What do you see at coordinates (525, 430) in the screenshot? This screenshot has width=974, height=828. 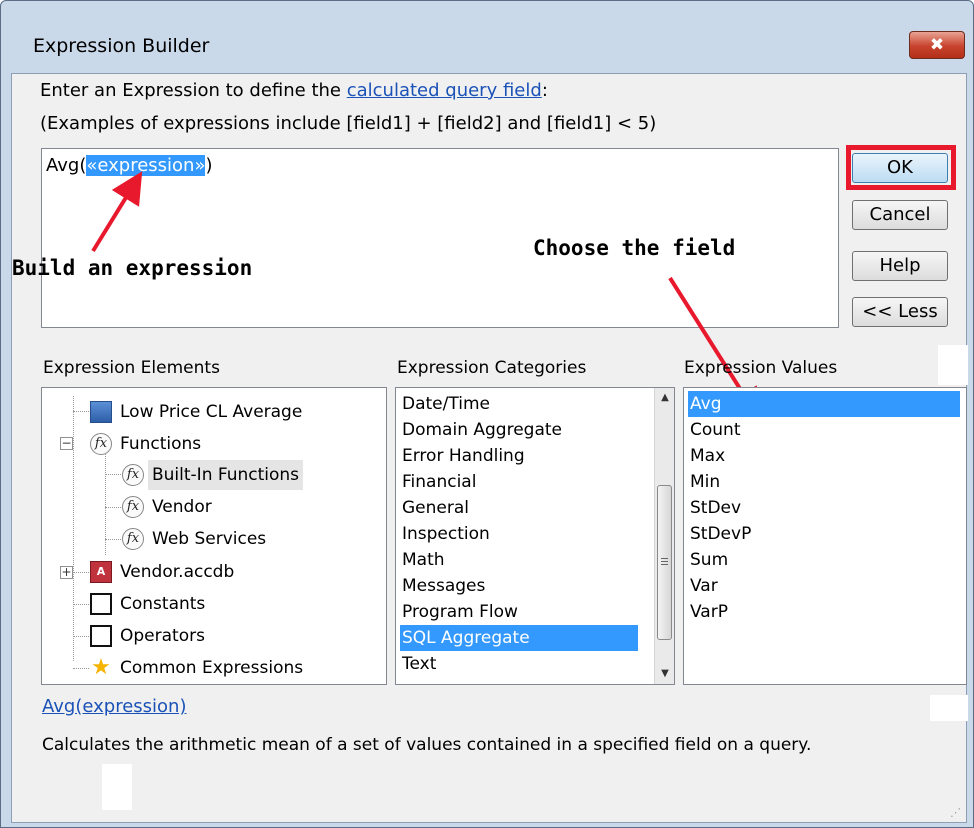 I see `category-item: Domain Aggregate` at bounding box center [525, 430].